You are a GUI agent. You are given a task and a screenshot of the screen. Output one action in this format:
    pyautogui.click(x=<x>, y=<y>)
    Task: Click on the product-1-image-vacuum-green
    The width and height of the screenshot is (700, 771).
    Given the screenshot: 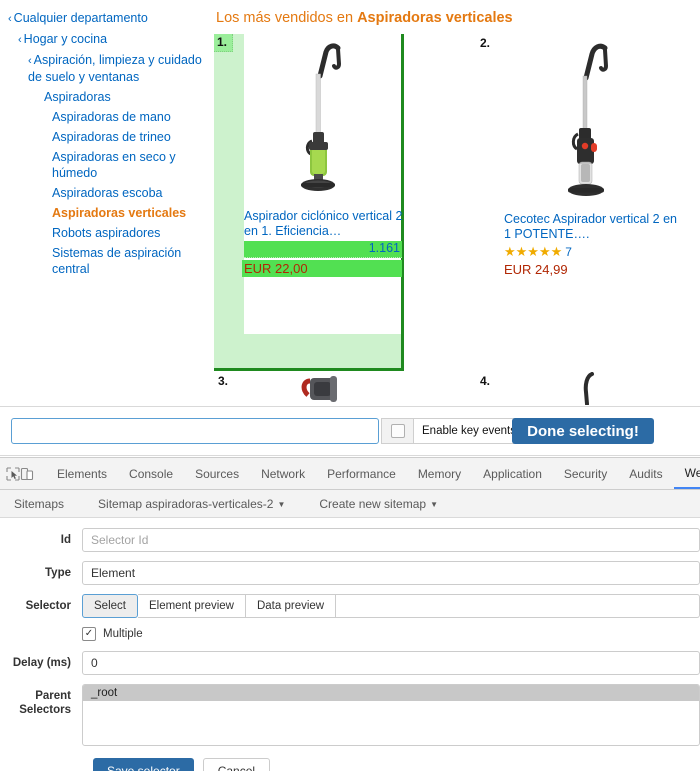 What is the action you would take?
    pyautogui.click(x=326, y=119)
    